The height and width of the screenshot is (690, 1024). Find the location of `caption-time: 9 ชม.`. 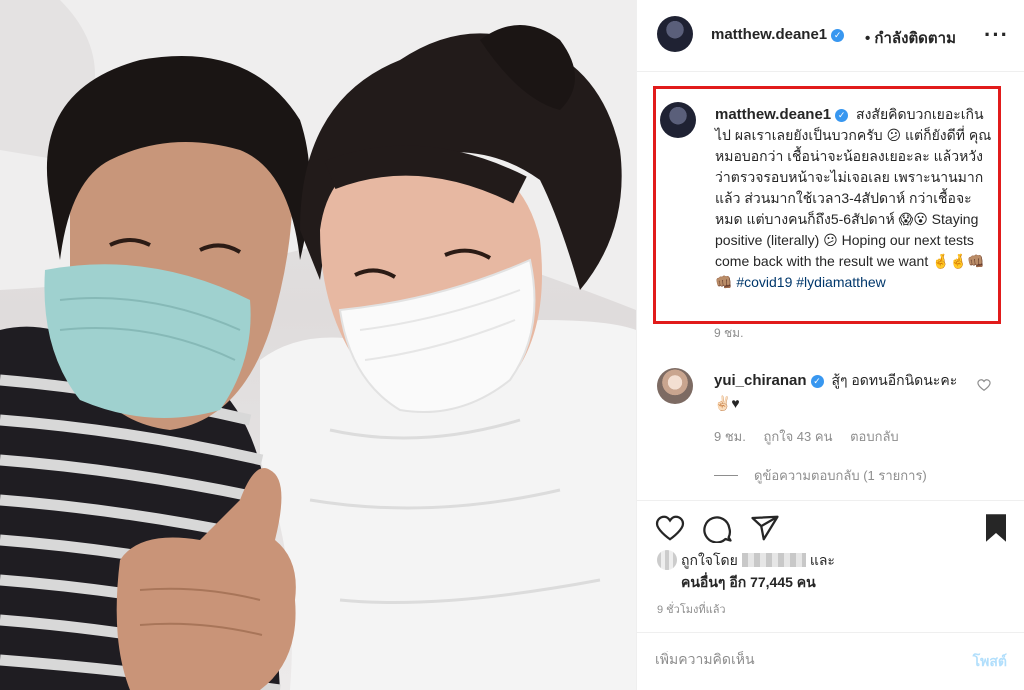

caption-time: 9 ชม. is located at coordinates (729, 333).